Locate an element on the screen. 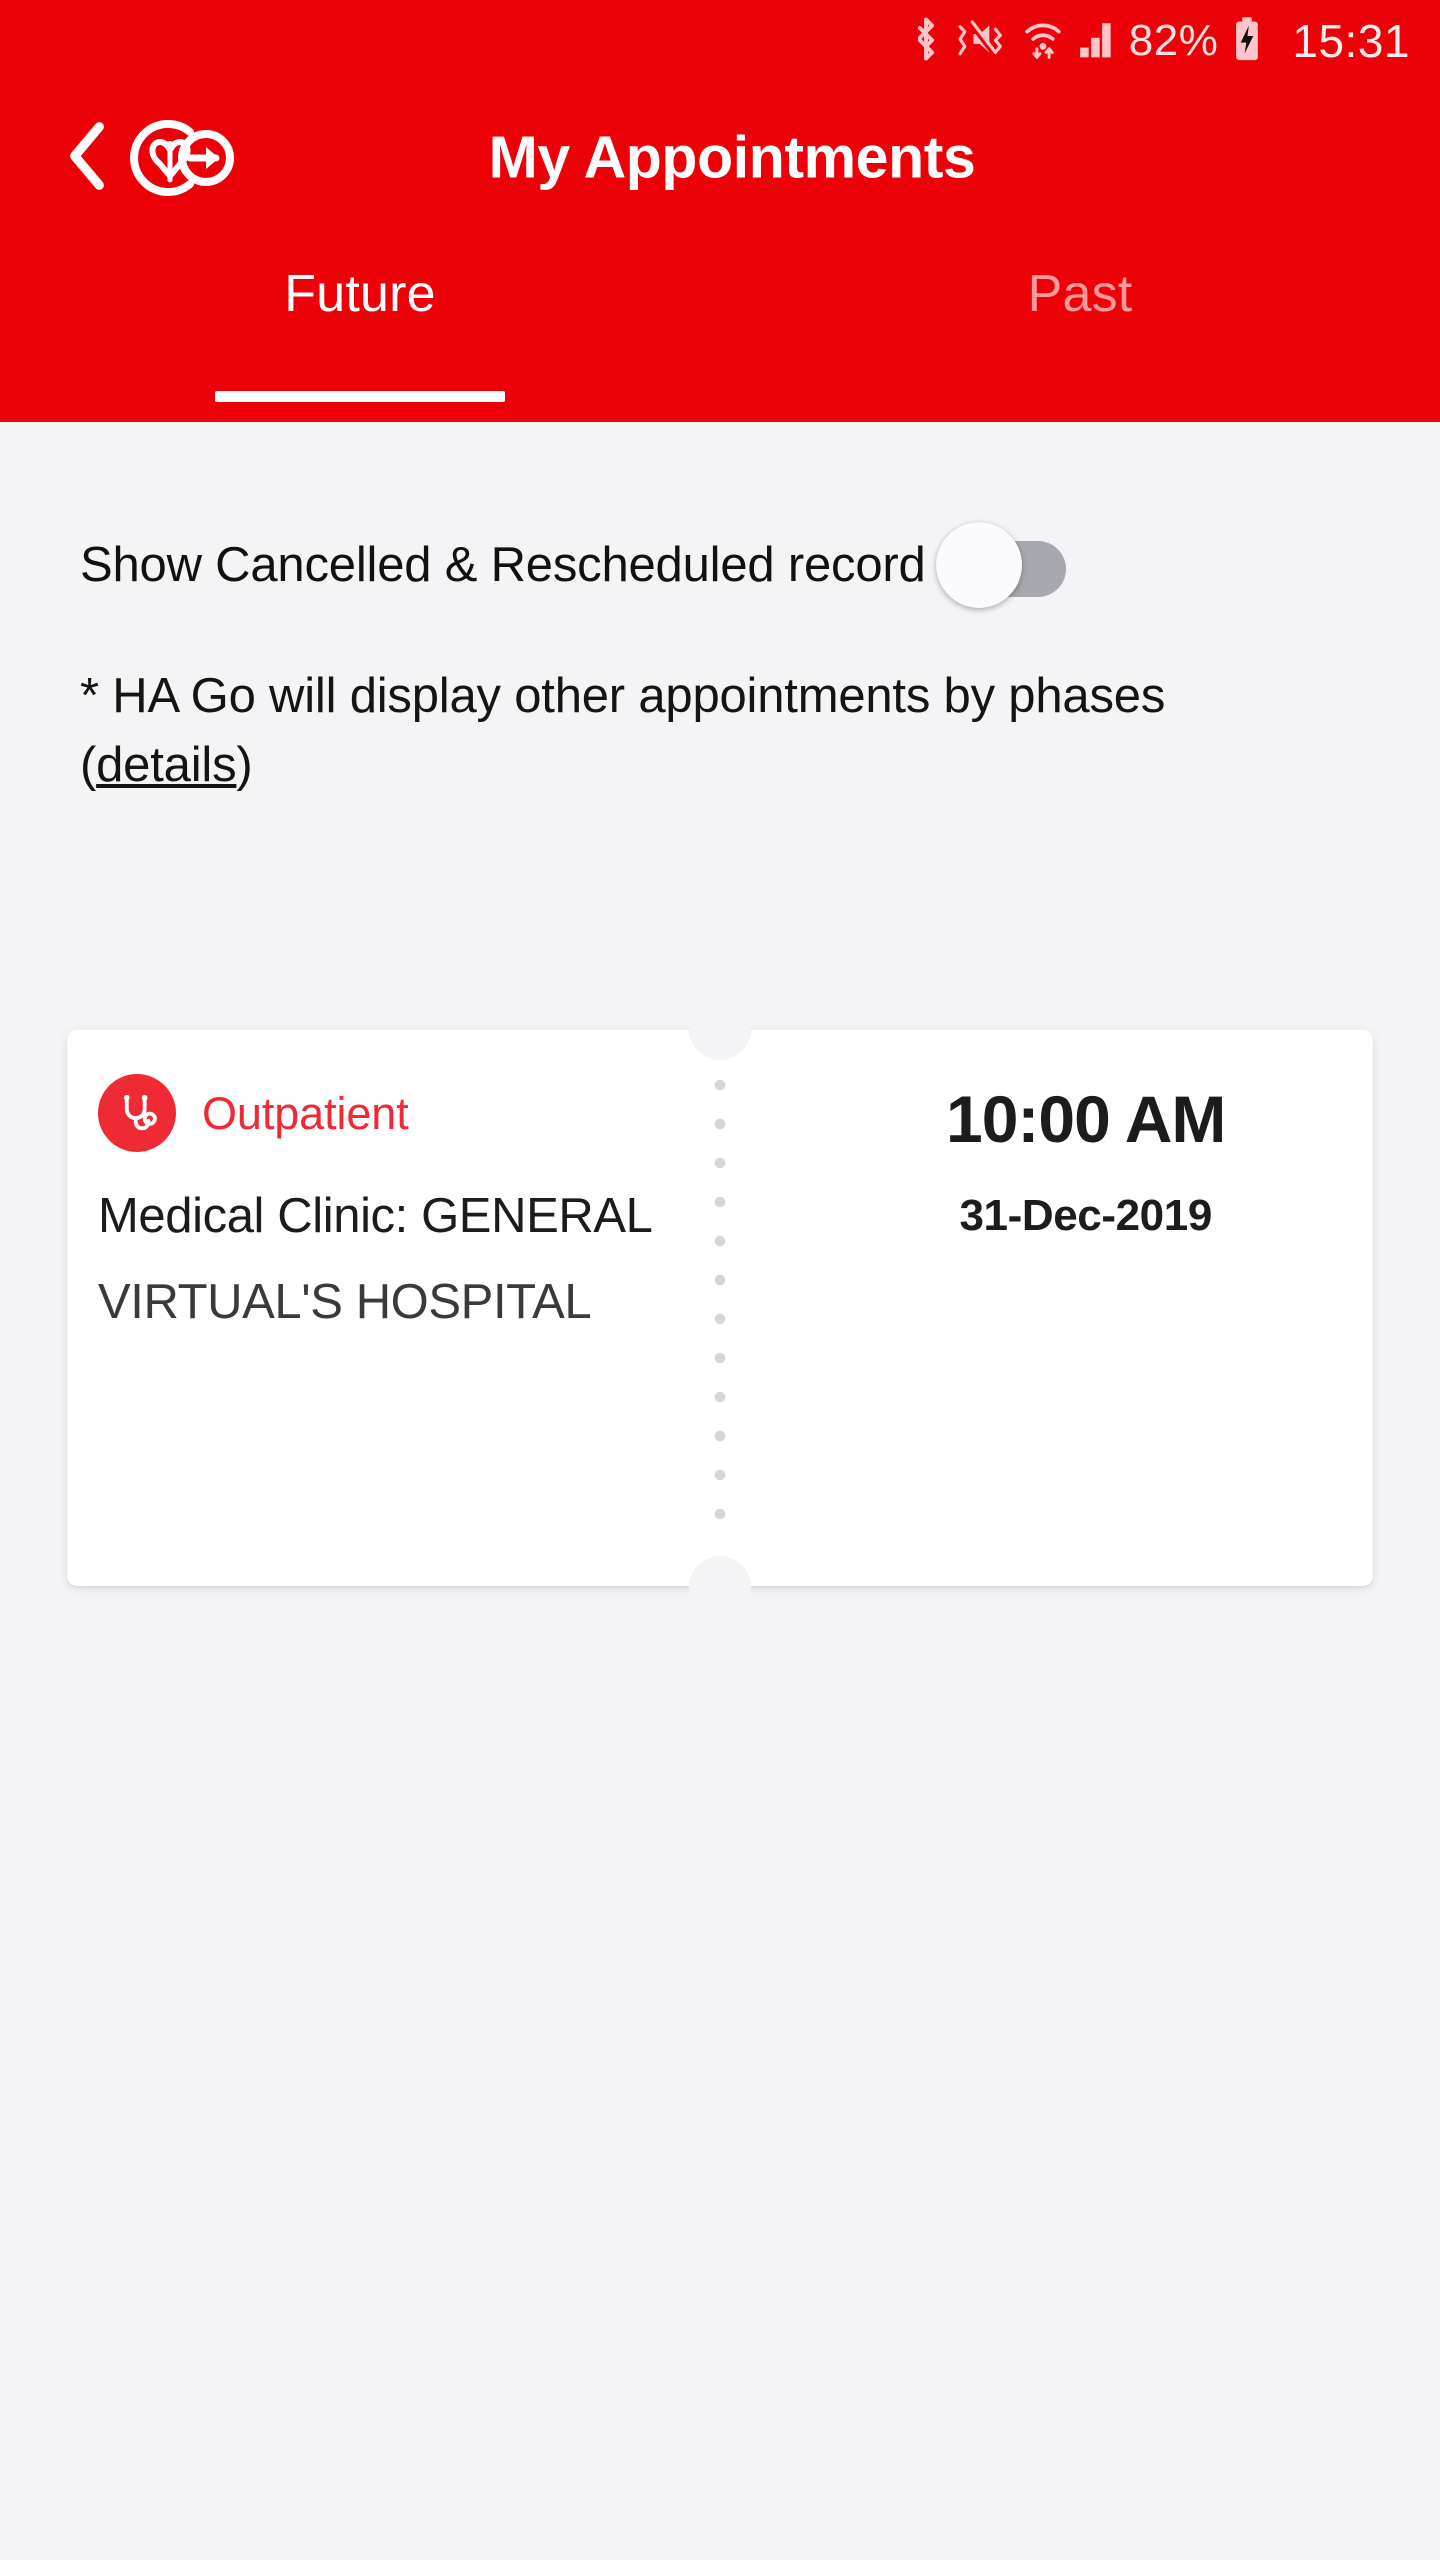 The image size is (1440, 2560). page-title: My Appointments is located at coordinates (732, 157).